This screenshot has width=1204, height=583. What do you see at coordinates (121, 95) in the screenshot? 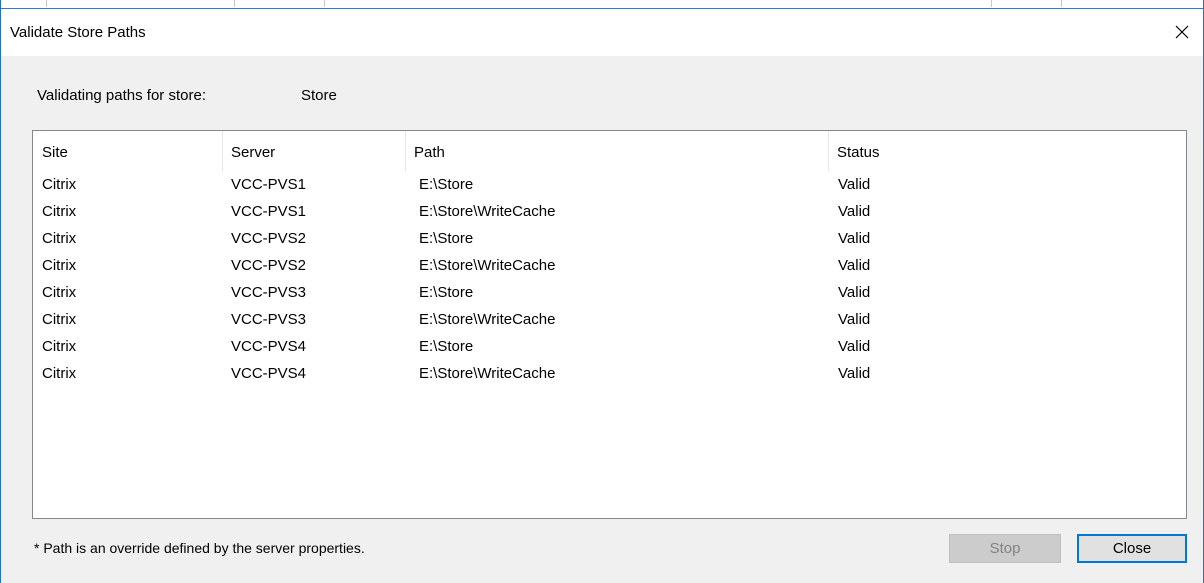
I see `store-label: Validating paths for store:` at bounding box center [121, 95].